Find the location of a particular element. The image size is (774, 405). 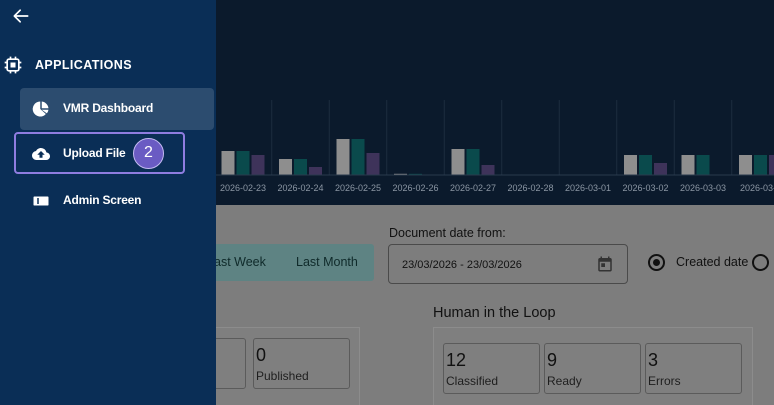

date-range-field: 23/03/2026 - 23/03/2026 is located at coordinates (508, 264).